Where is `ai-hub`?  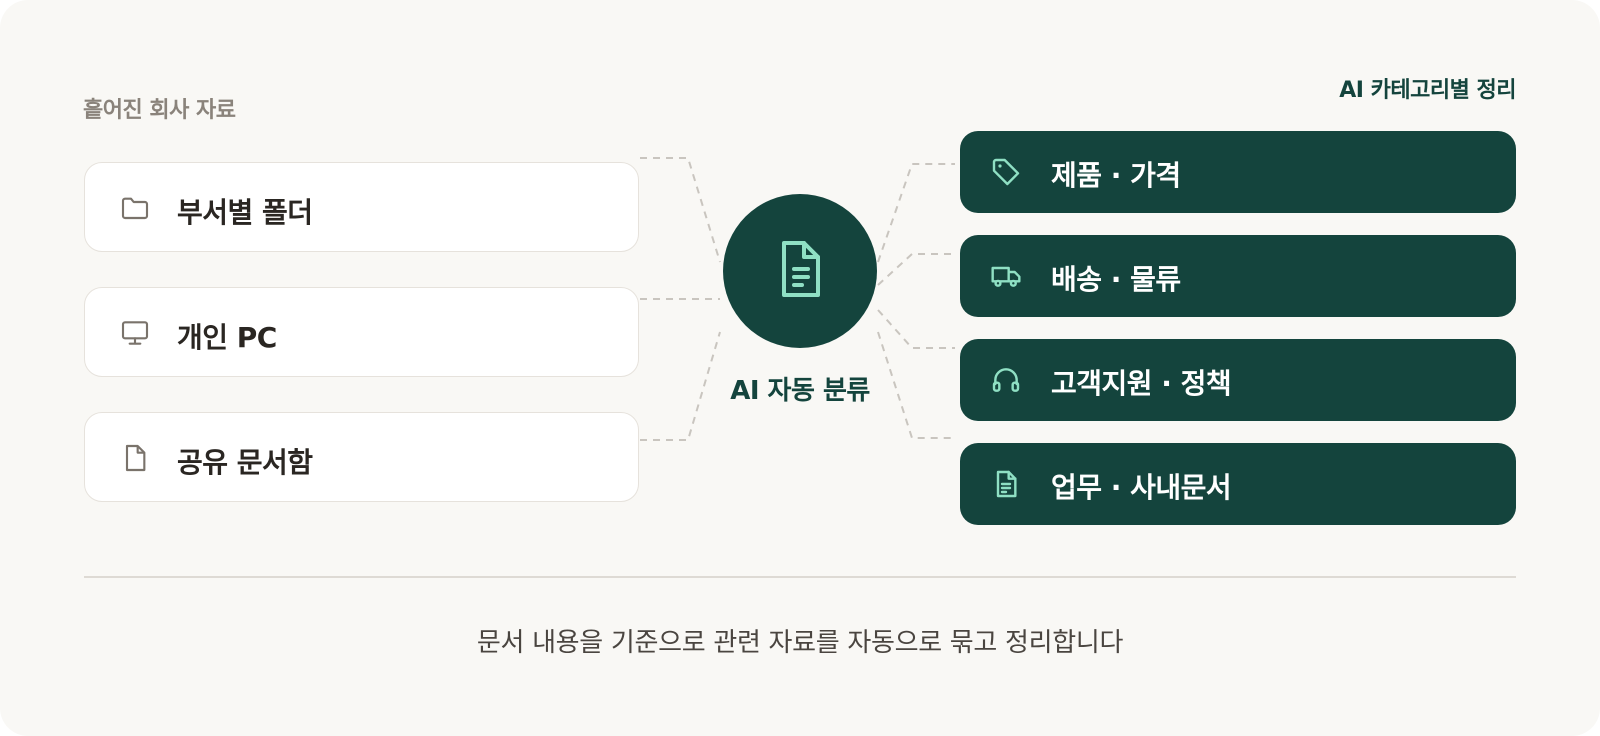
ai-hub is located at coordinates (800, 271).